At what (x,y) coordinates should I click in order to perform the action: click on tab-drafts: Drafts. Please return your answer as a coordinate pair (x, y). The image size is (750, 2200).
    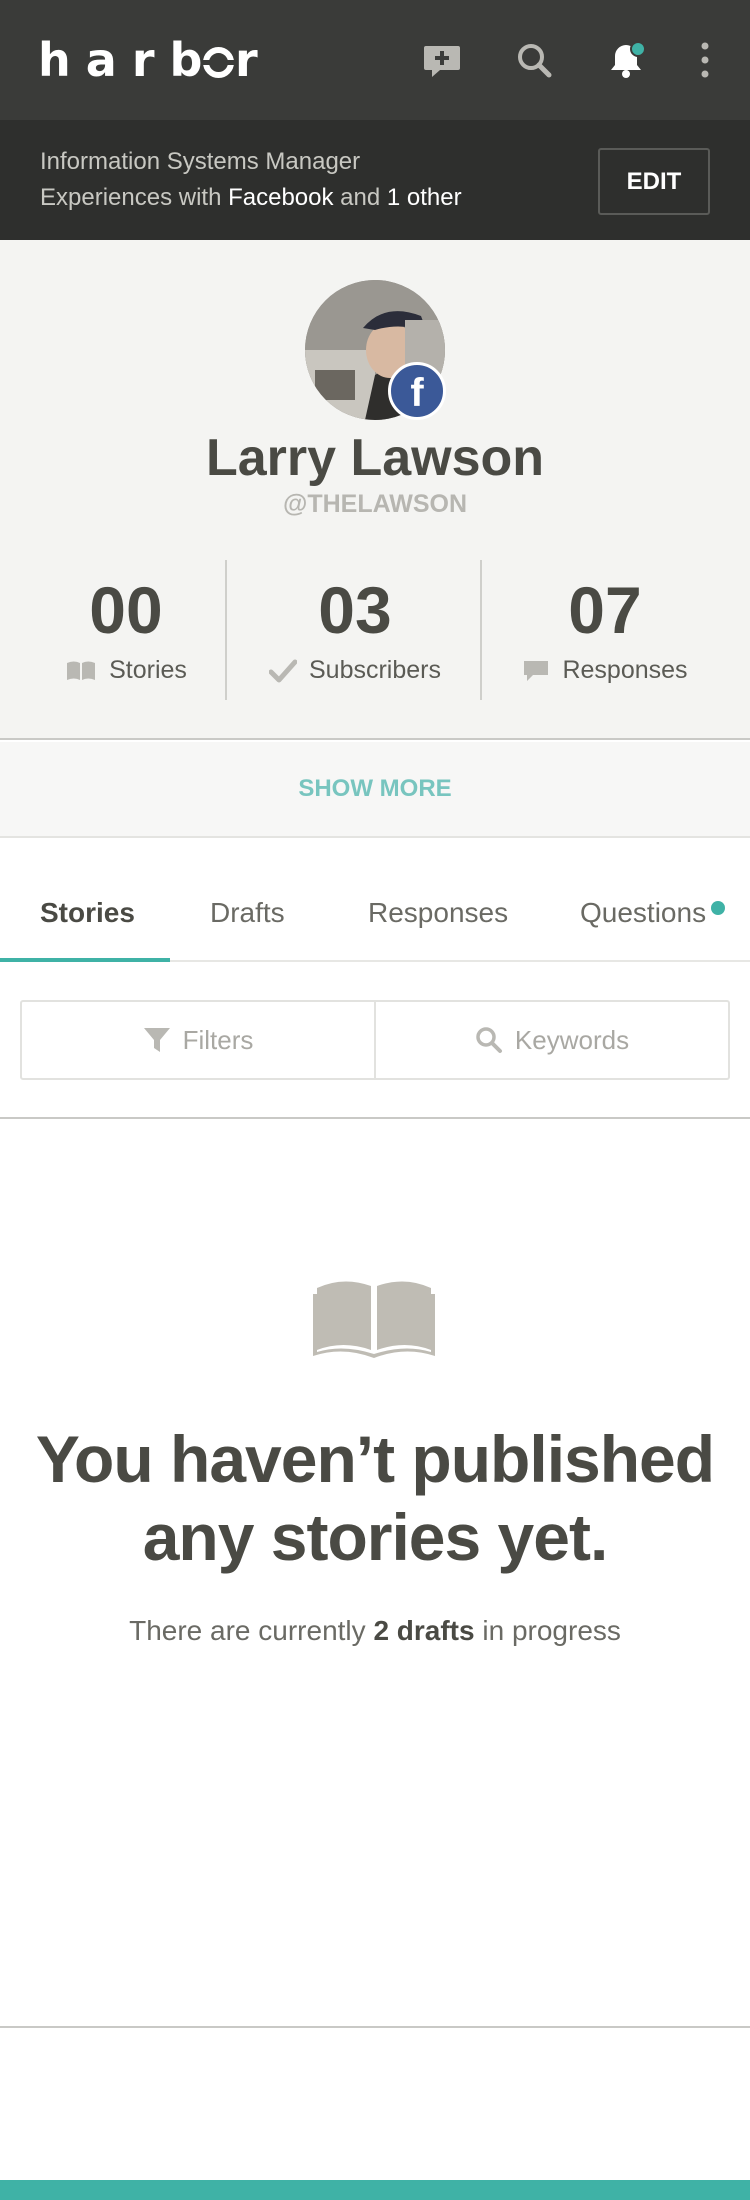
    Looking at the image, I should click on (247, 913).